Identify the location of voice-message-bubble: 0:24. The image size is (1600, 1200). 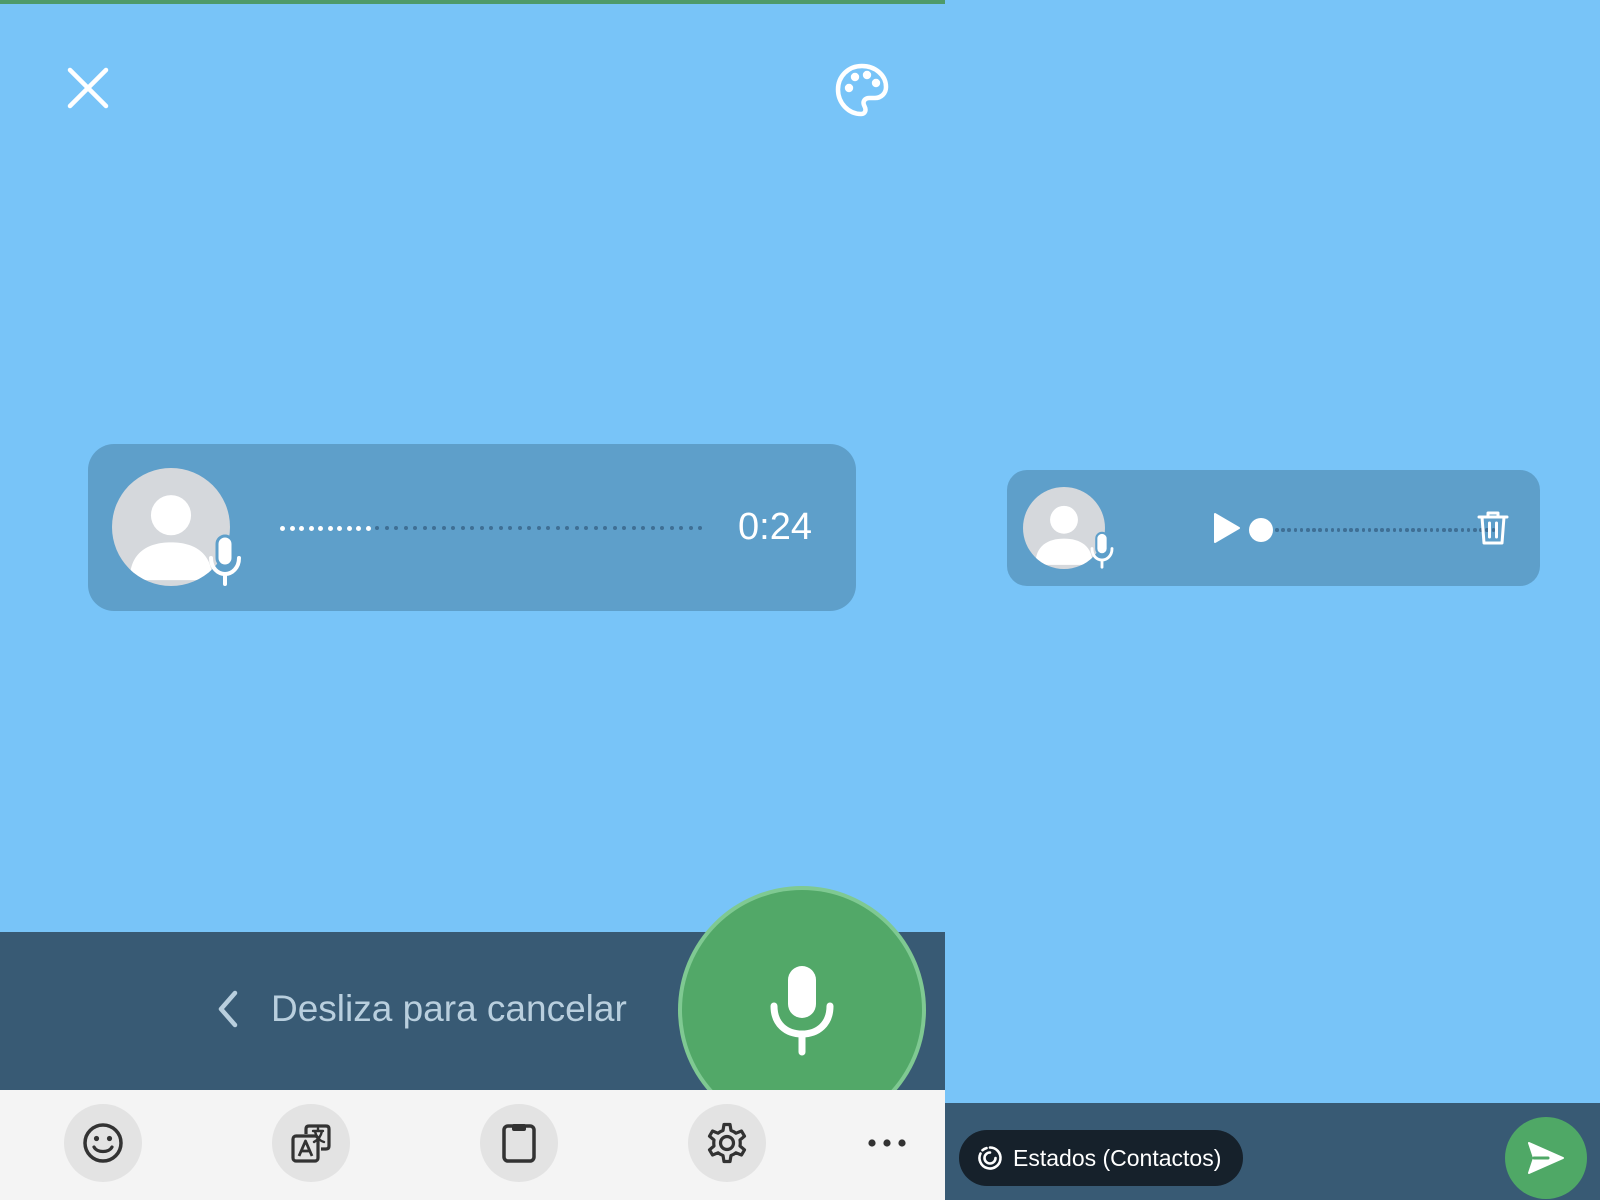
(472, 527).